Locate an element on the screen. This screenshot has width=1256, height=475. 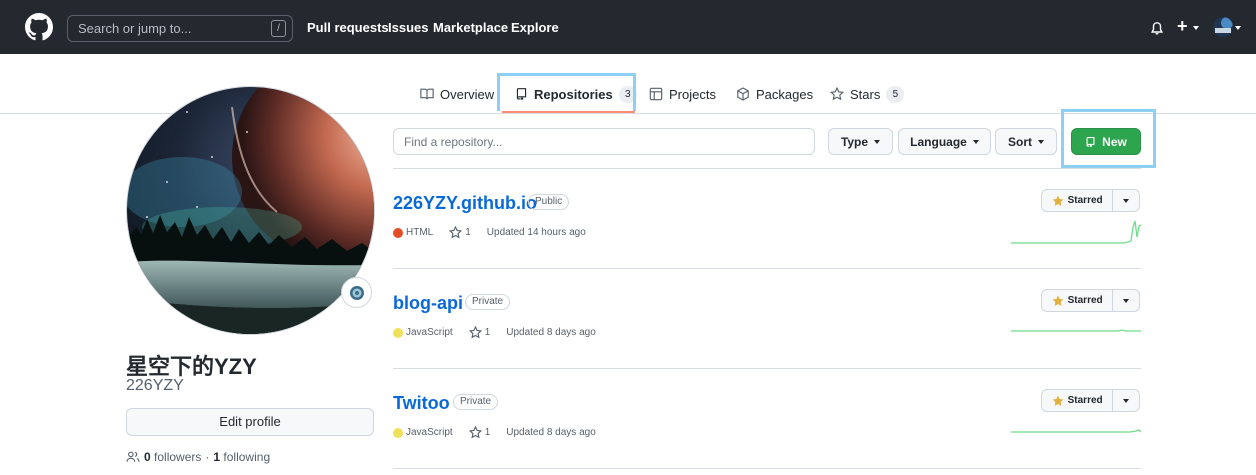
nav-marketplace: Marketplace is located at coordinates (470, 27).